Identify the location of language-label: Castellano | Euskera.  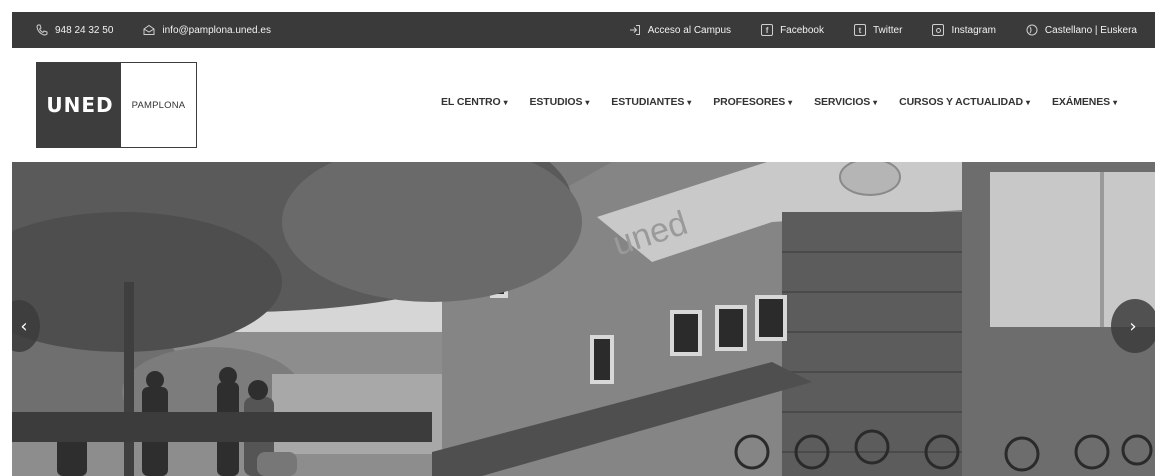
(1090, 30).